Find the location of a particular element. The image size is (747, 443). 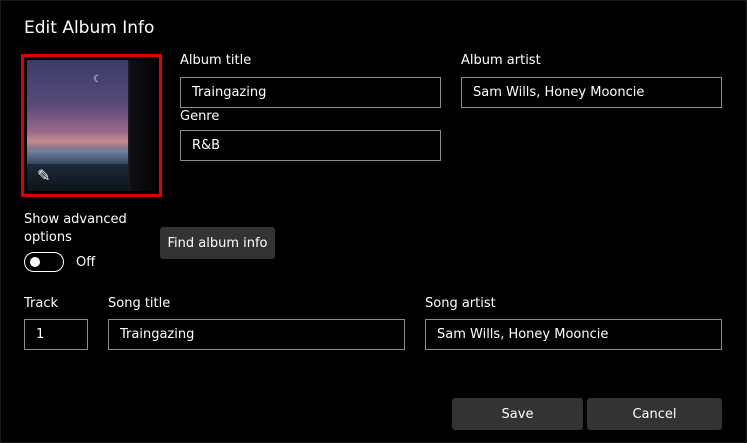

track-number-input is located at coordinates (56, 334).